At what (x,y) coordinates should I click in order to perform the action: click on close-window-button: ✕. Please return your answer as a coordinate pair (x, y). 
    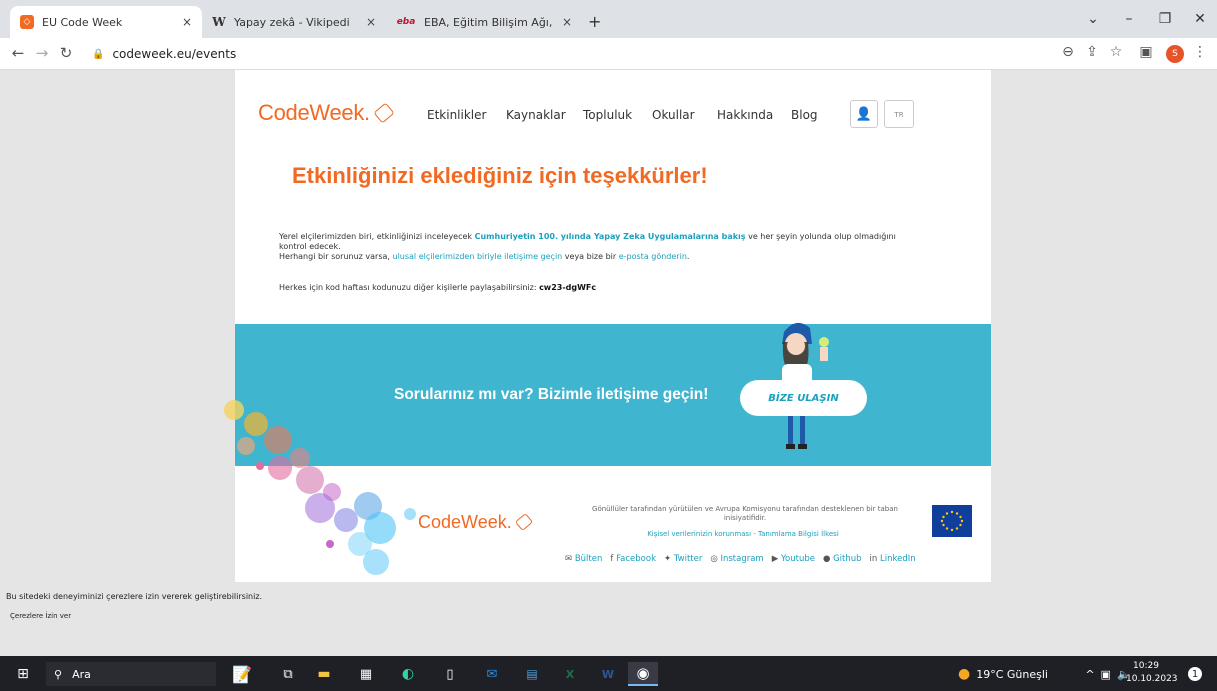
    Looking at the image, I should click on (1200, 19).